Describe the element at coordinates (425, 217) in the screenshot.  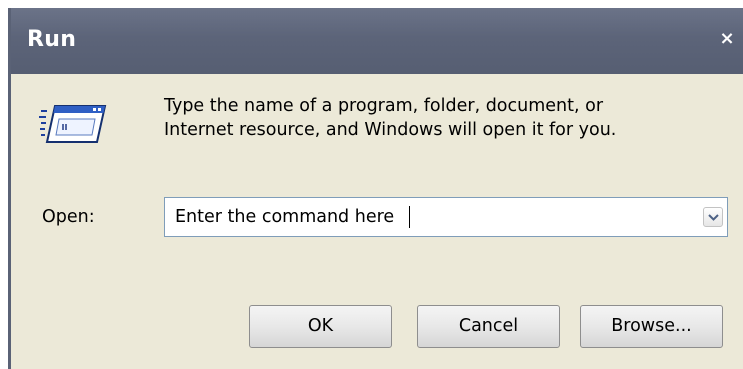
I see `command-input` at that location.